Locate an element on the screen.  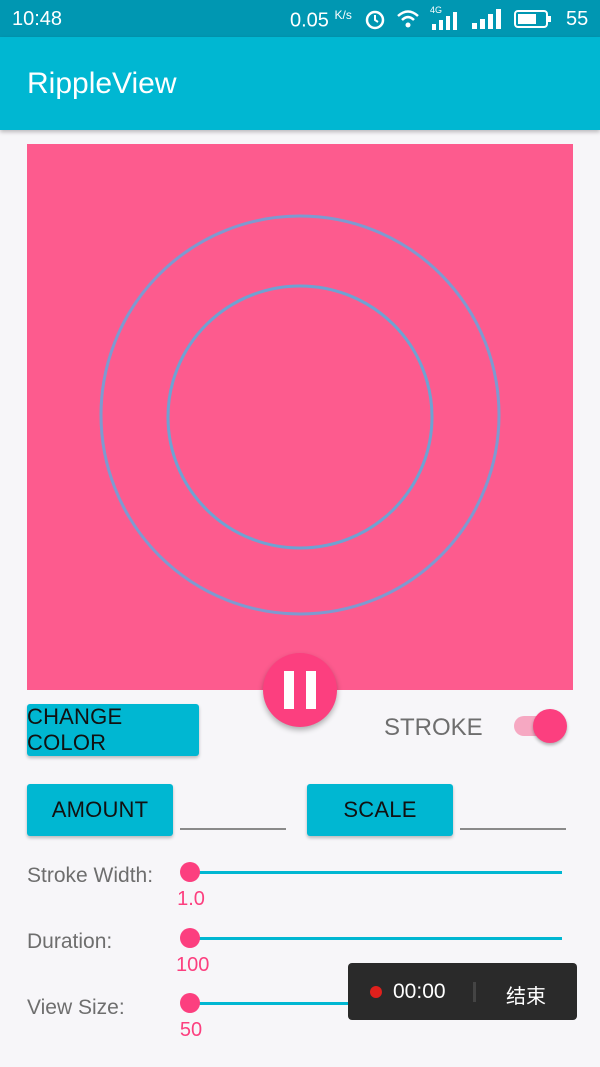
wifi-icon is located at coordinates (408, 19).